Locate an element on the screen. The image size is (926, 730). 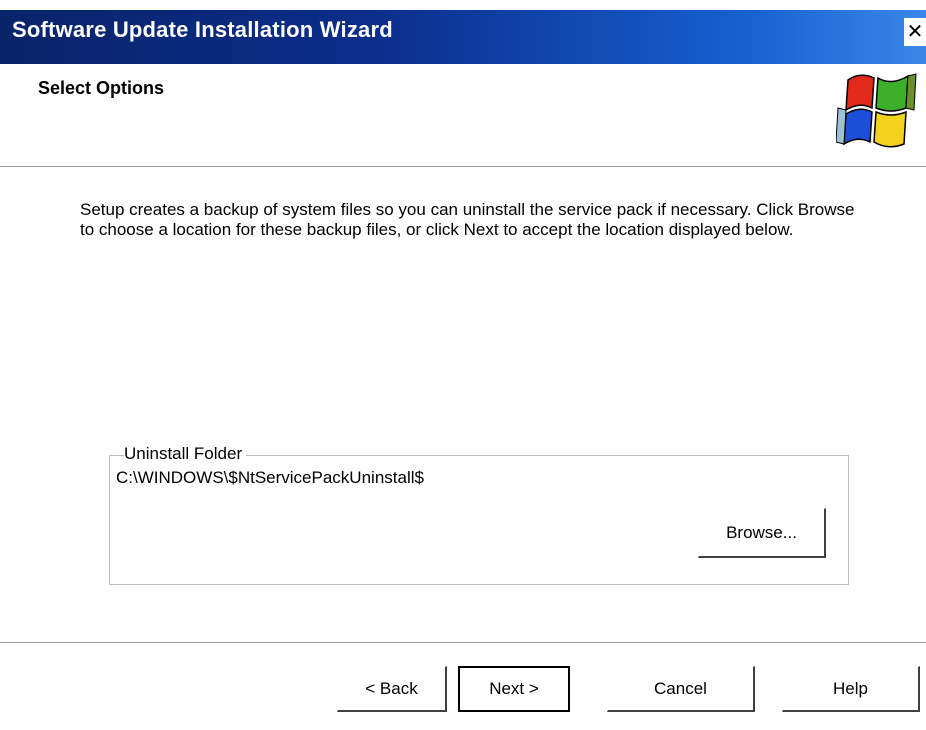
uninstall-folder-path: C:\WINDOWS\$NtServicePackUninstall$ is located at coordinates (270, 477).